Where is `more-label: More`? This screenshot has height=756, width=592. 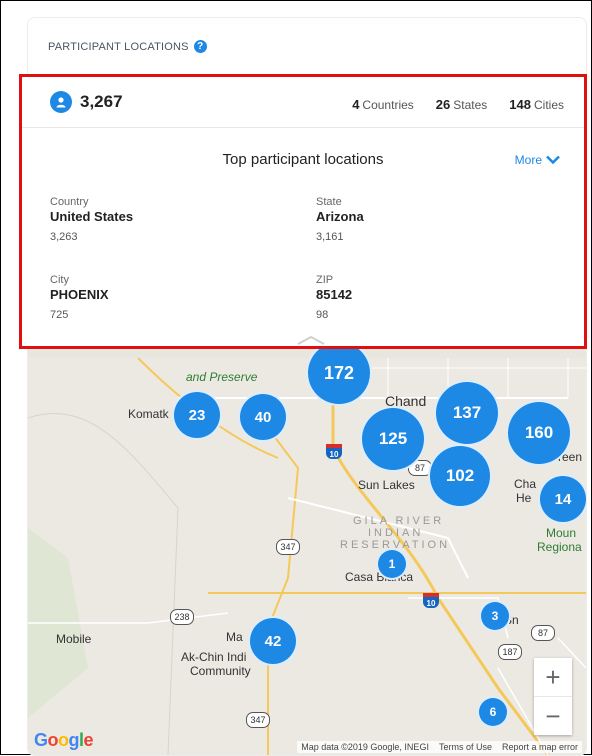
more-label: More is located at coordinates (528, 160).